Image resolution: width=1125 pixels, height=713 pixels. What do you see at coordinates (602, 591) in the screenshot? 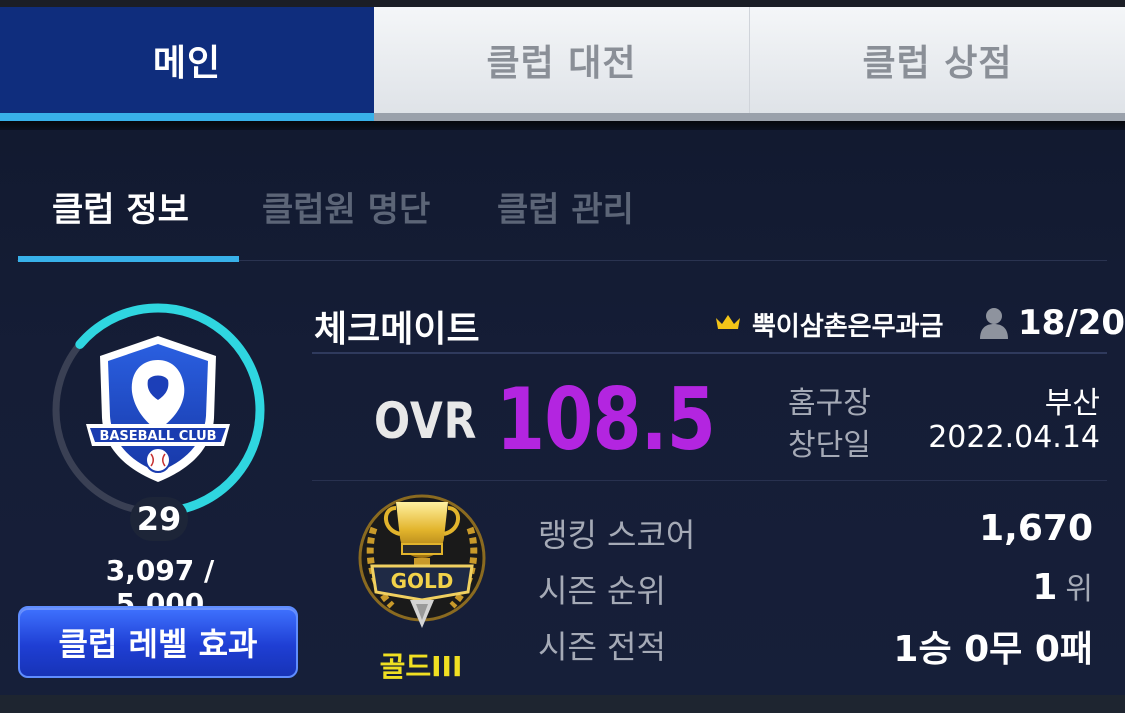
I see `season-rank-label: 시즌 순위` at bounding box center [602, 591].